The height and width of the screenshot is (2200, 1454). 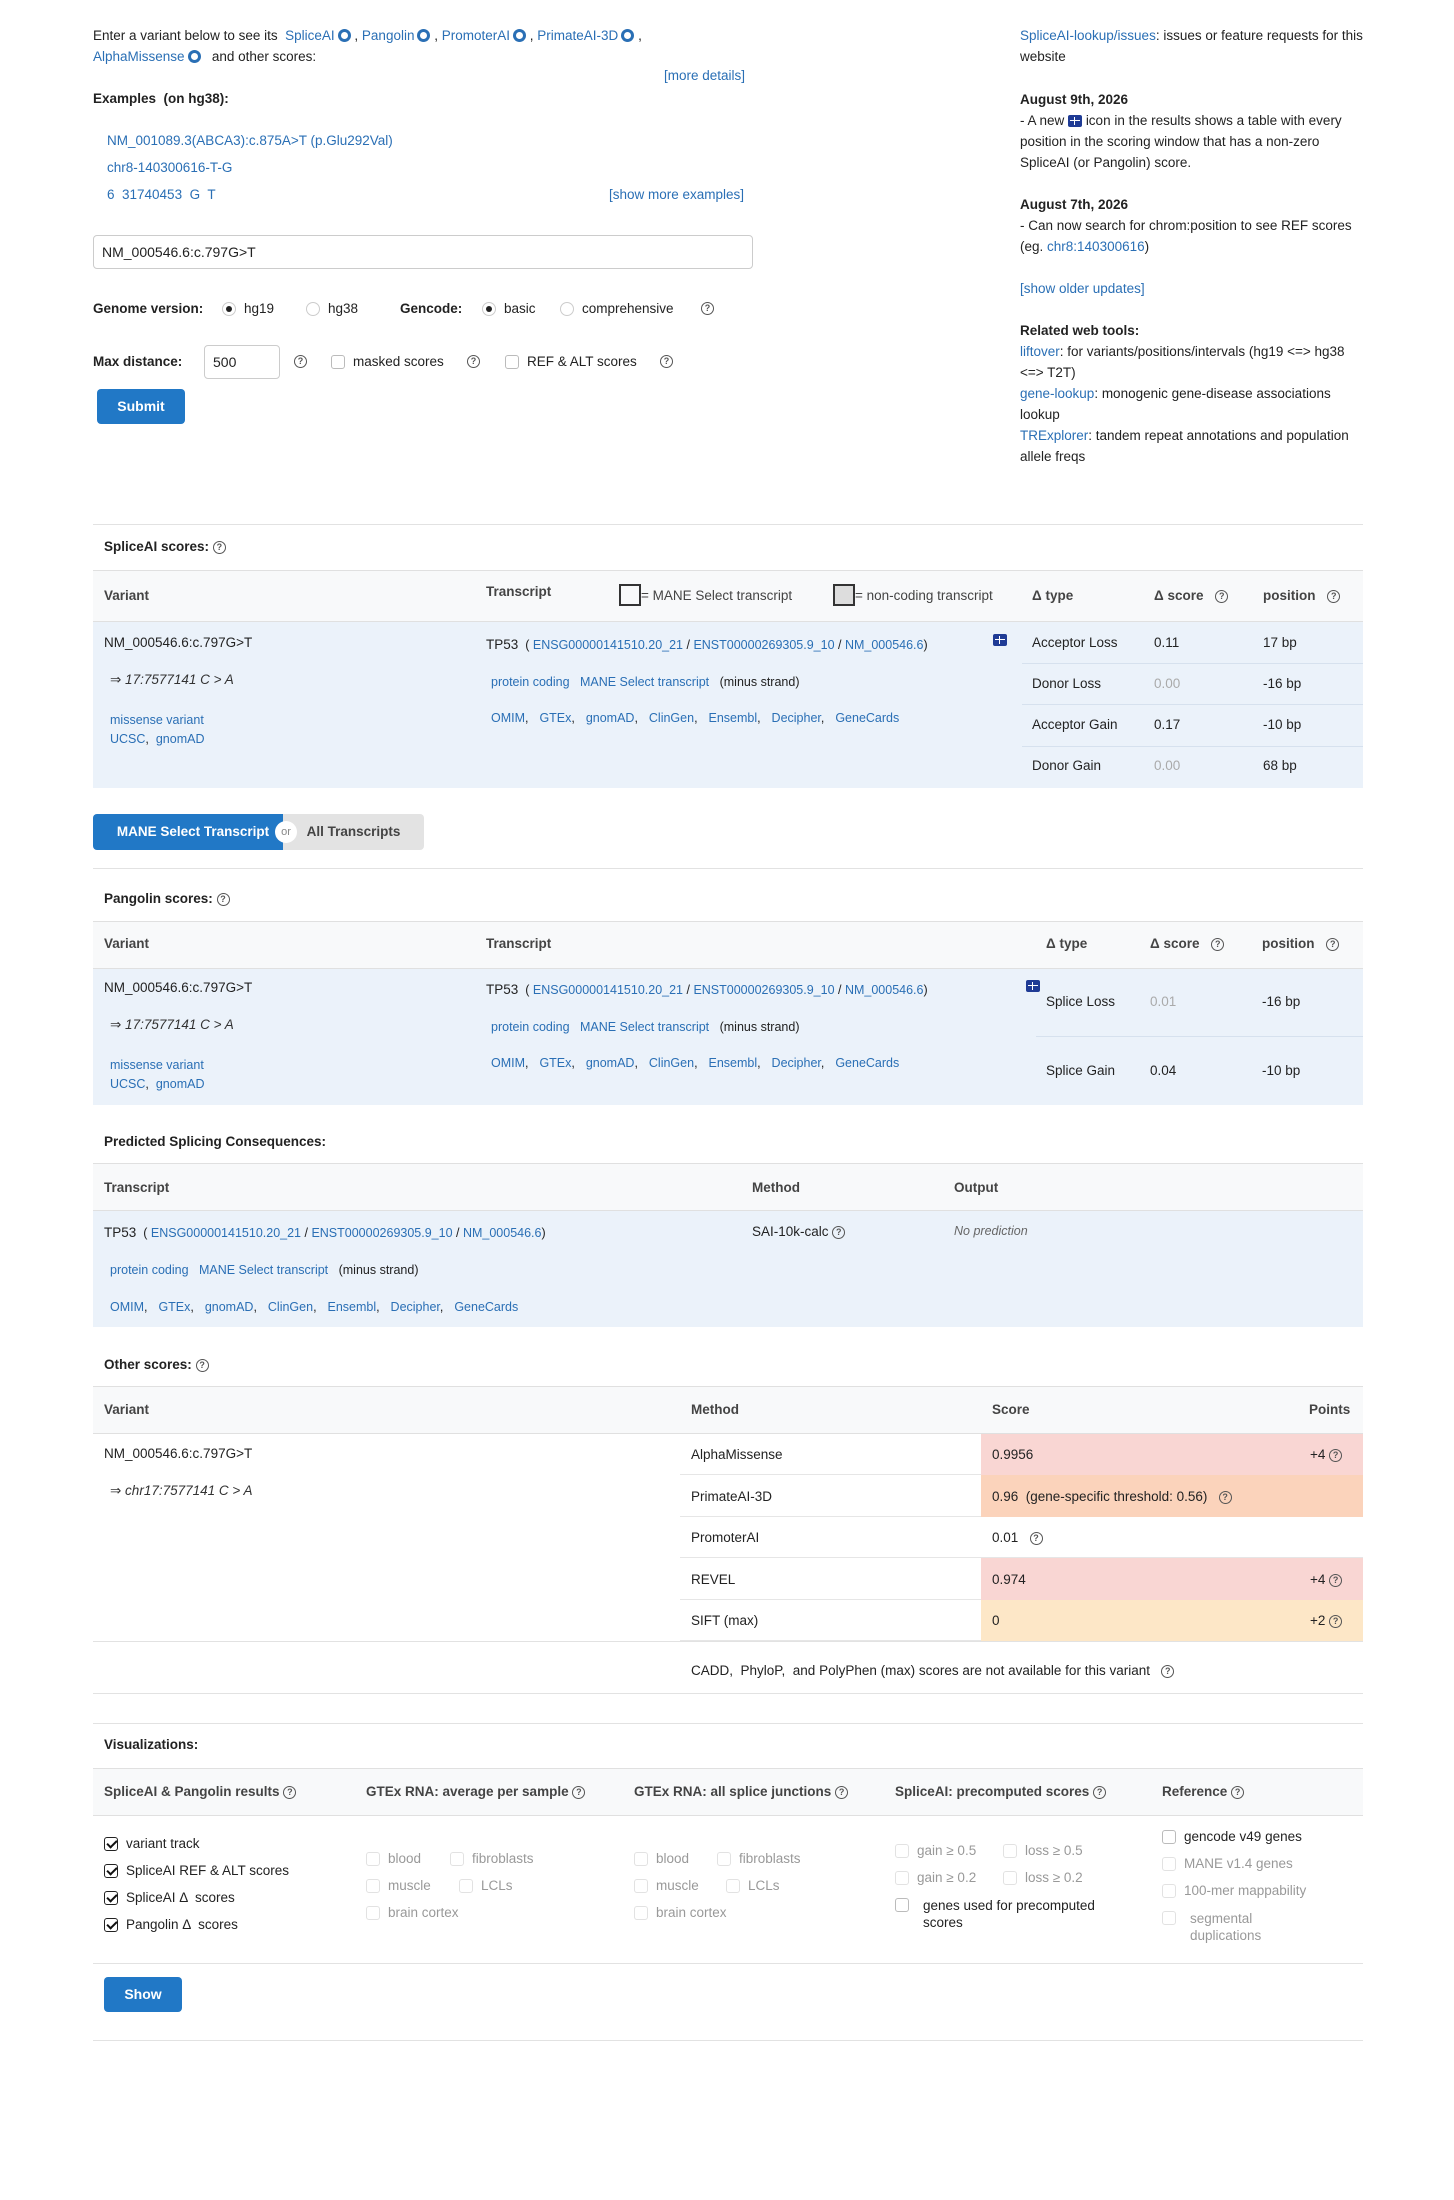 I want to click on show-more-examples-link: [show more examples], so click(x=676, y=194).